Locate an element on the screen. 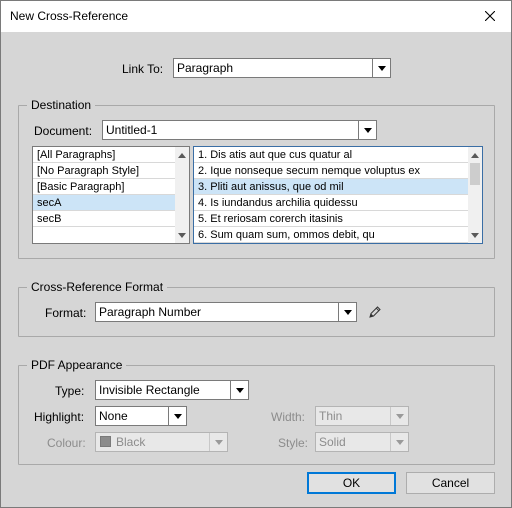 The image size is (512, 508). width-label: Width: is located at coordinates (288, 417).